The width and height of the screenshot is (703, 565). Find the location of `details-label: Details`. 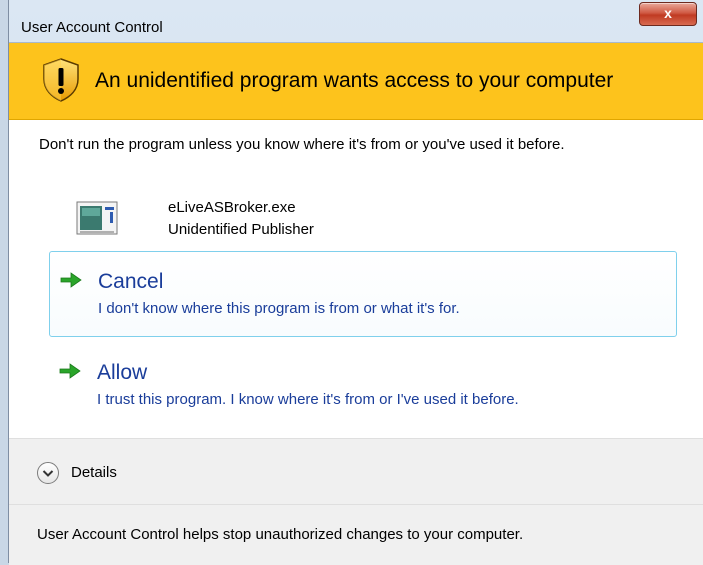

details-label: Details is located at coordinates (94, 472).